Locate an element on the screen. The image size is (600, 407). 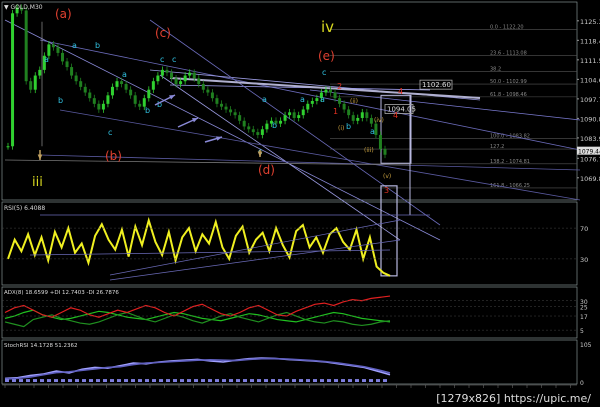
price-tick-label: 1097.75 is located at coordinates (590, 100).